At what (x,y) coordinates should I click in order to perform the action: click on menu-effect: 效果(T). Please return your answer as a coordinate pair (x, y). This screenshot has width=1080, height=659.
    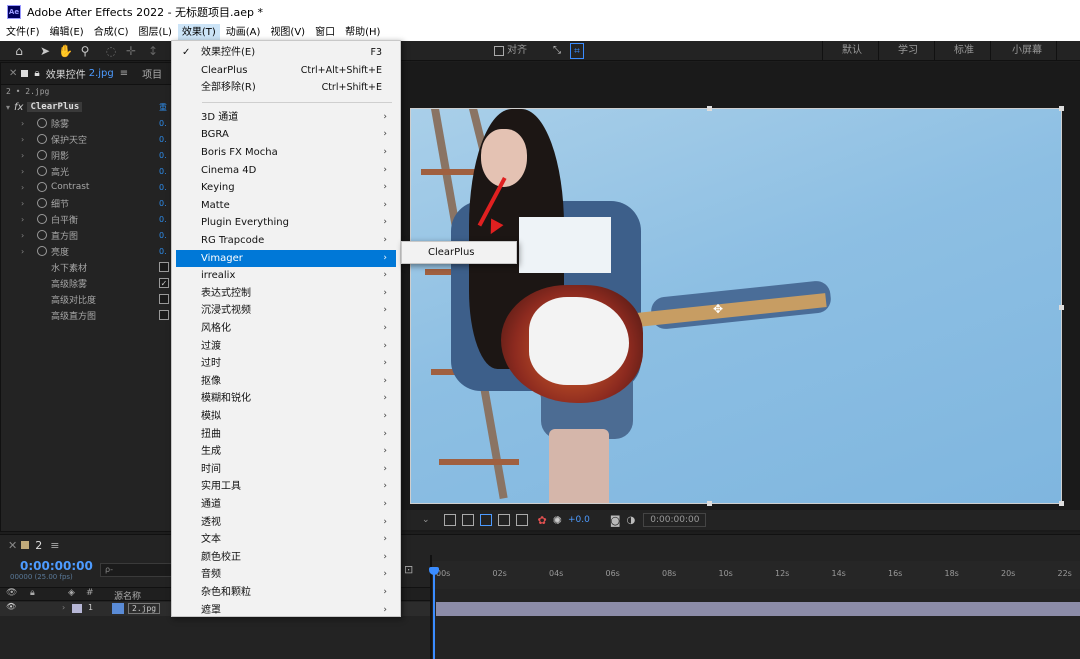
    Looking at the image, I should click on (198, 32).